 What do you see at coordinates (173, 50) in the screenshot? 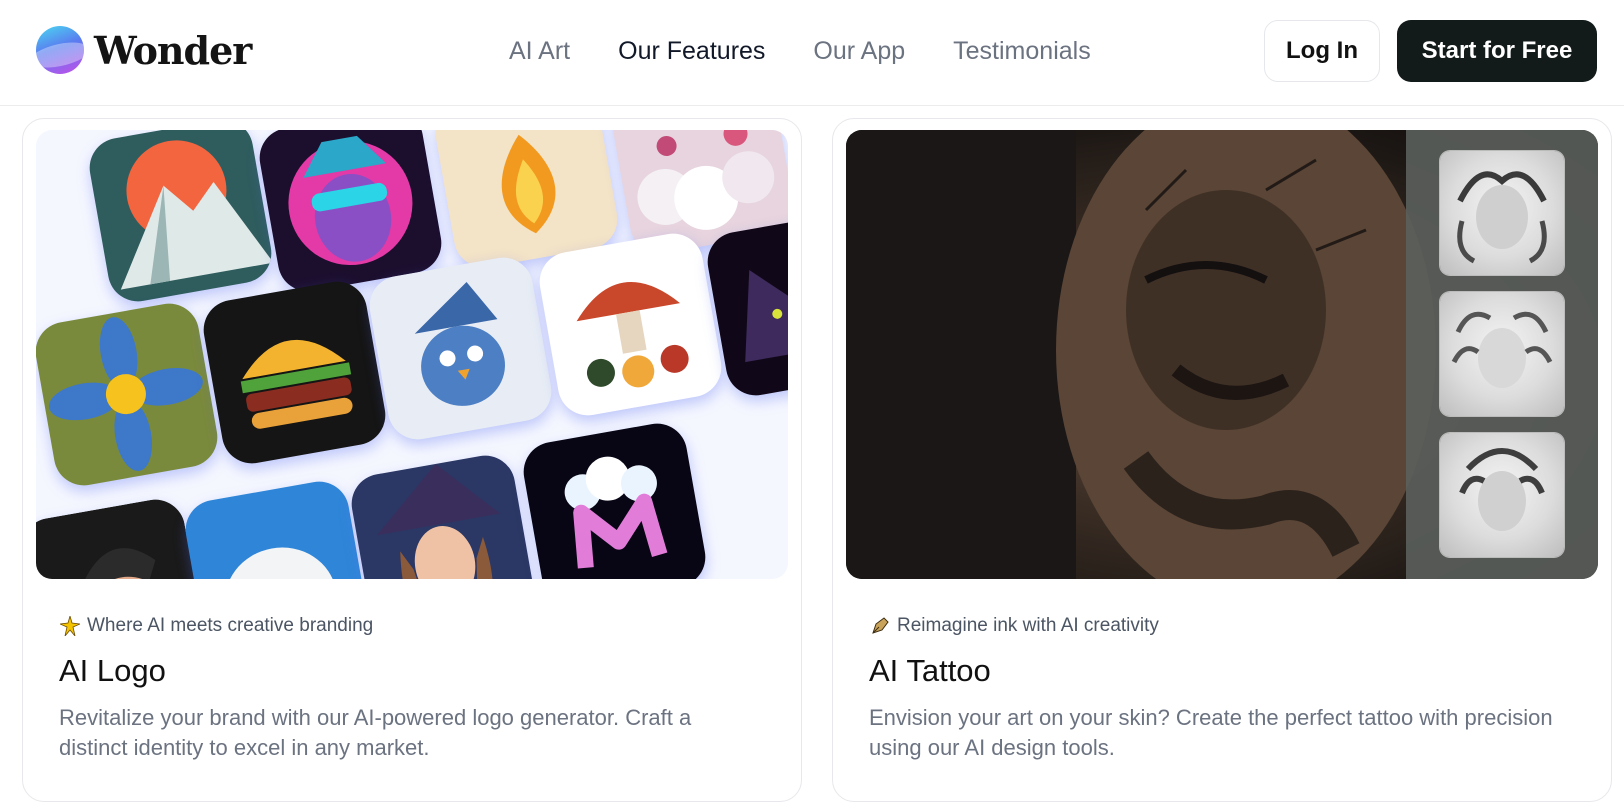
I see `brand-name: Wonder` at bounding box center [173, 50].